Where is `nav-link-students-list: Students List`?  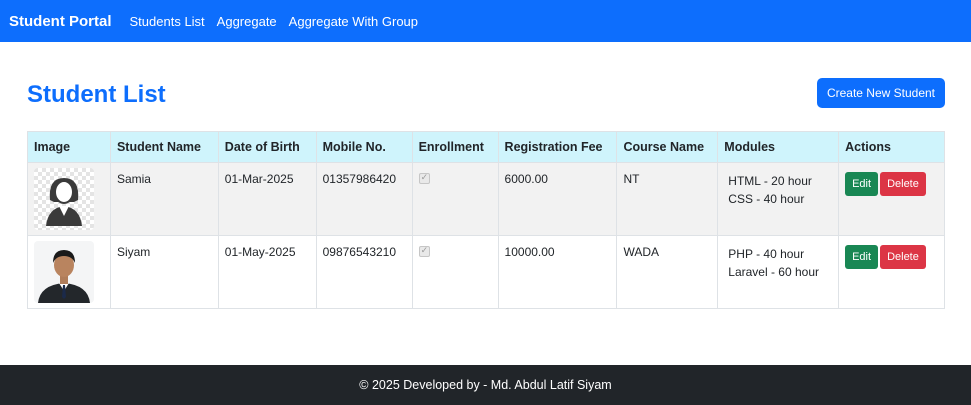 nav-link-students-list: Students List is located at coordinates (167, 21).